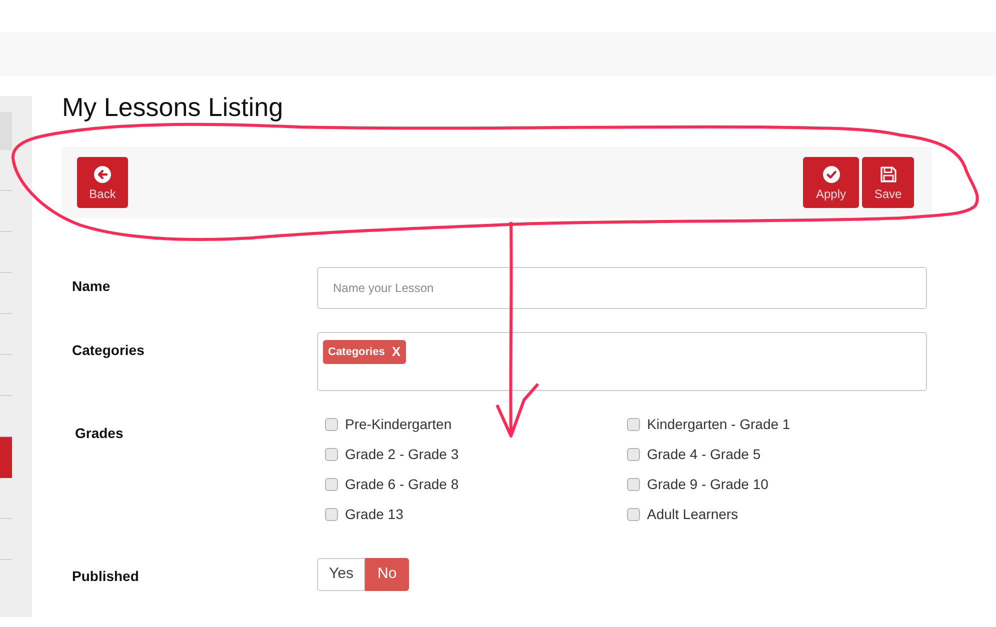 This screenshot has width=996, height=627. What do you see at coordinates (173, 107) in the screenshot?
I see `page-title: My Lessons Listing` at bounding box center [173, 107].